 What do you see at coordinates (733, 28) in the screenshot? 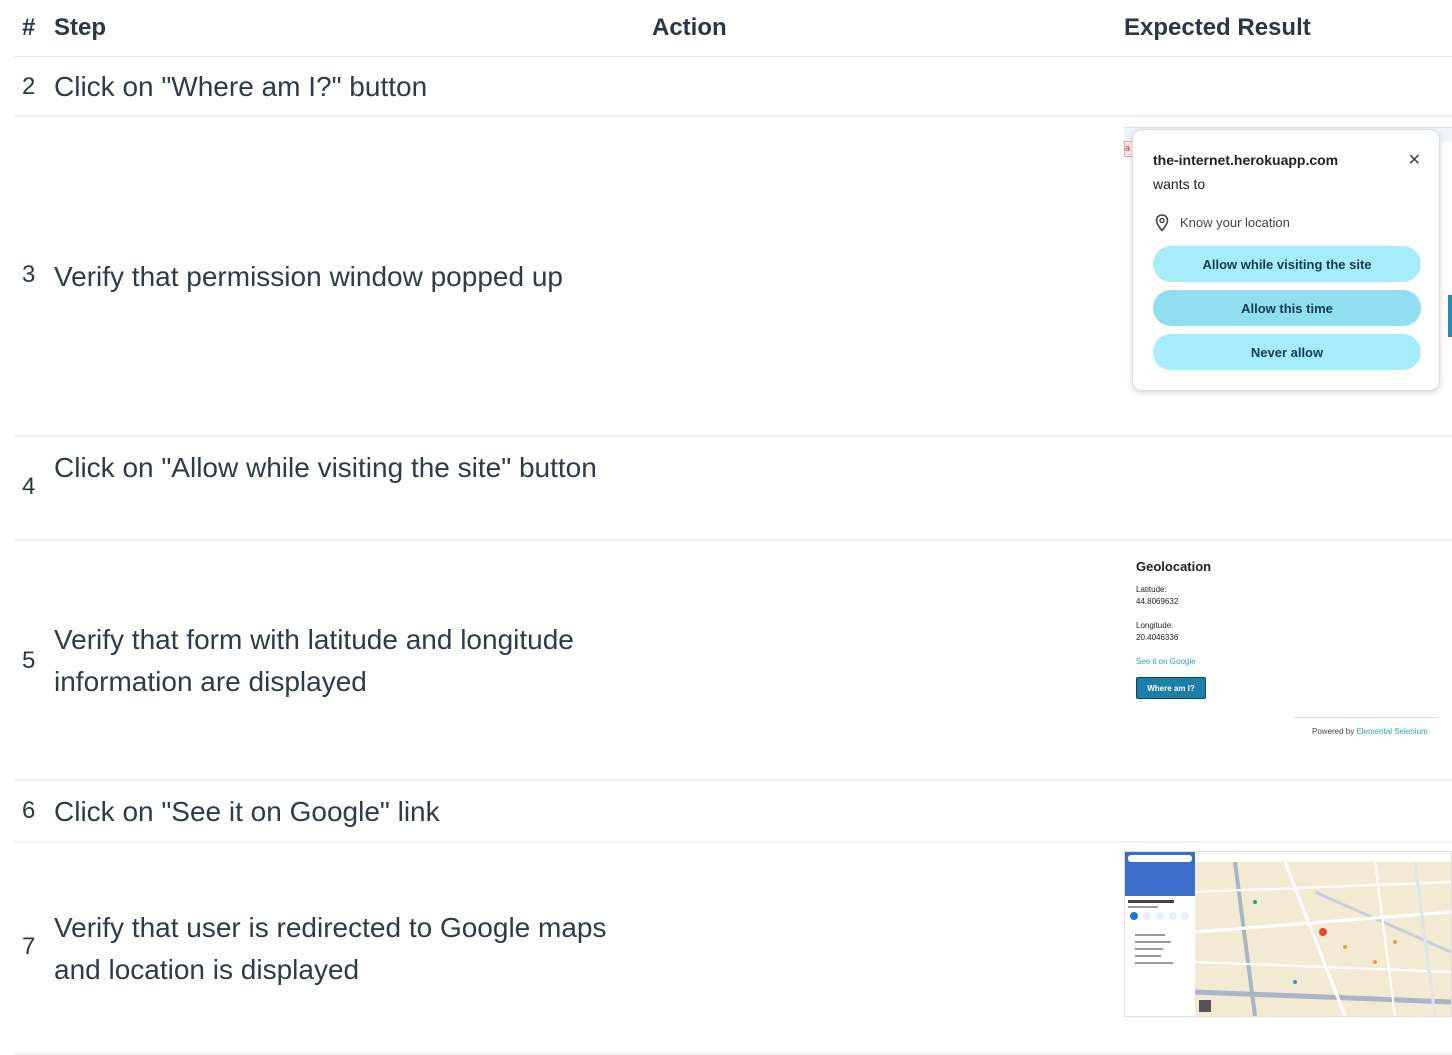
I see `table-header: # Step Action Expected Result` at bounding box center [733, 28].